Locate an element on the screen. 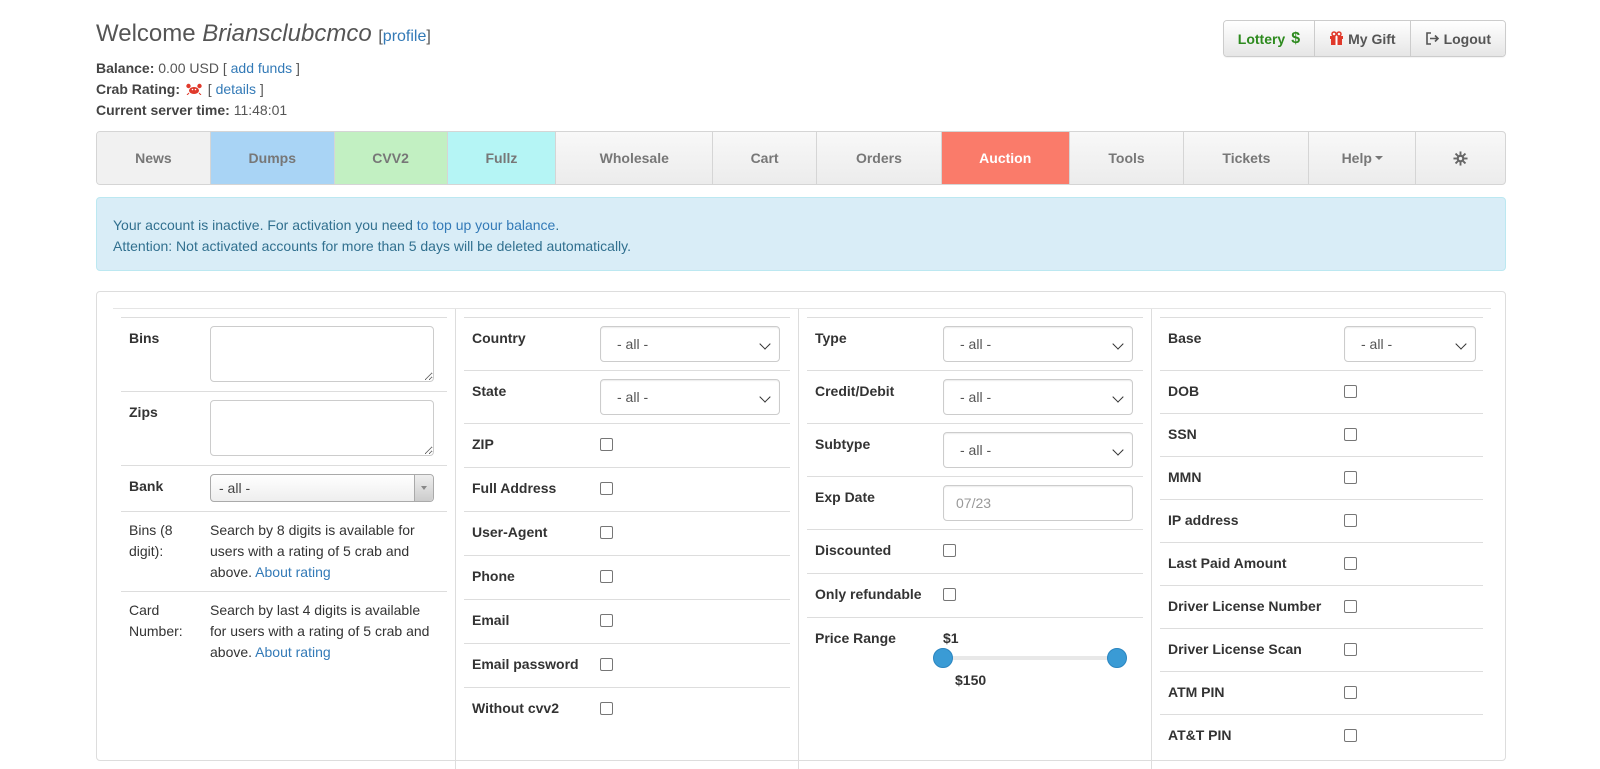 Image resolution: width=1600 pixels, height=769 pixels. att-pin-checkbox is located at coordinates (1350, 735).